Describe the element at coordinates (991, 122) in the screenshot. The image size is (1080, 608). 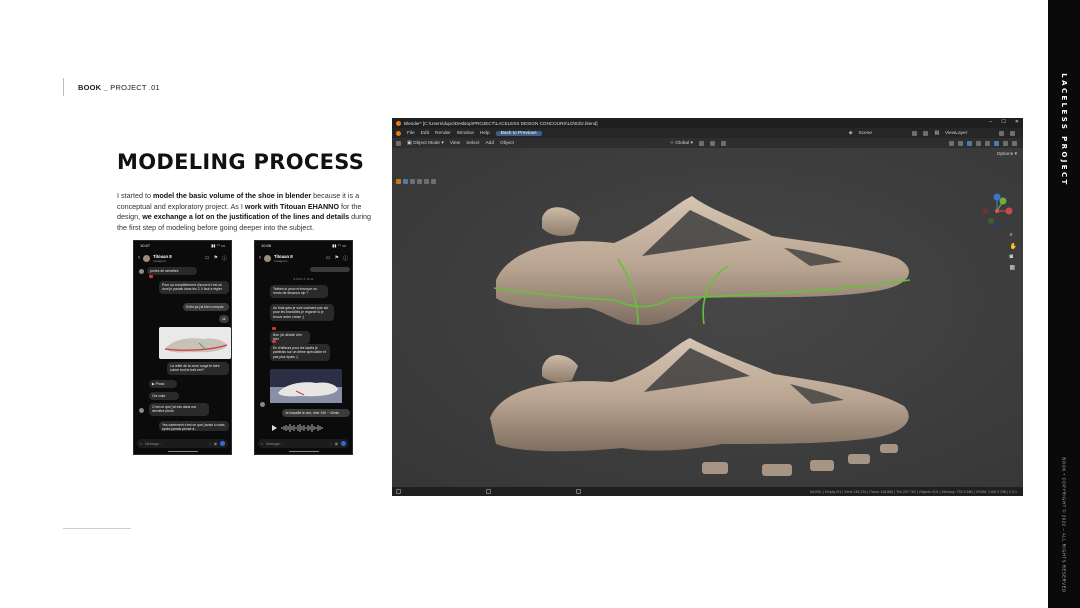
I see `minimize-icon: –` at that location.